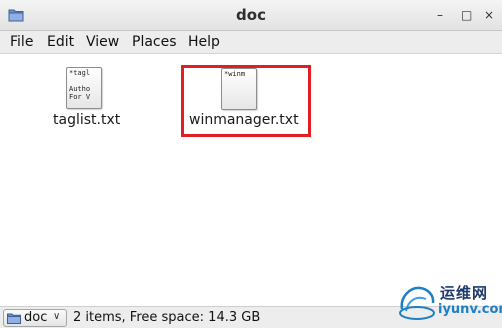  I want to click on menu-bar: File Edit View Places Help, so click(251, 42).